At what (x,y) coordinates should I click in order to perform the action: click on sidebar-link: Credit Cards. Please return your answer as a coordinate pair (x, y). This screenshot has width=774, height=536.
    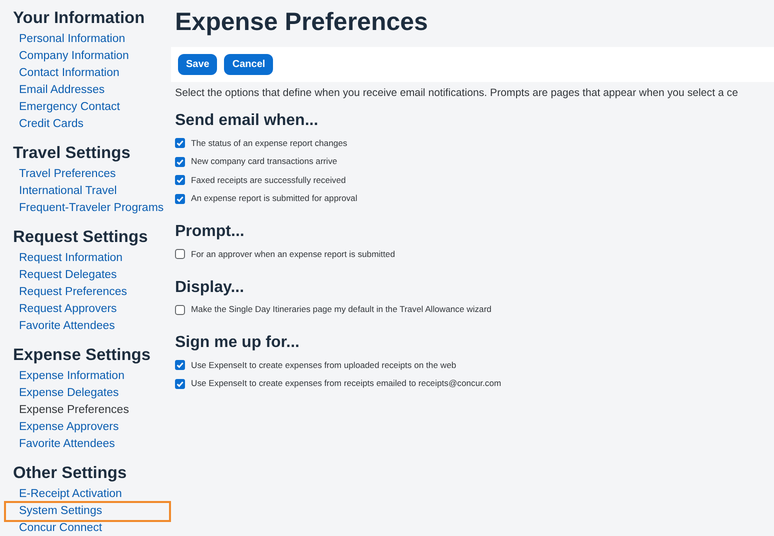
    Looking at the image, I should click on (87, 124).